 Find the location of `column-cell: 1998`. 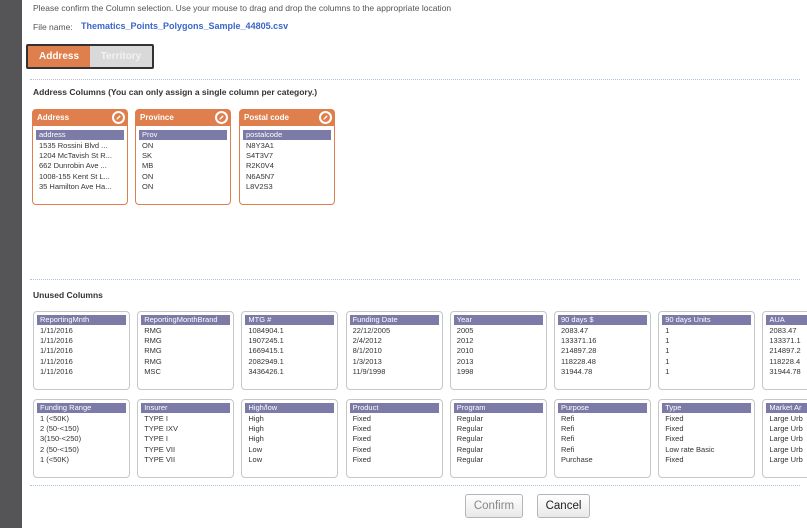

column-cell: 1998 is located at coordinates (465, 371).